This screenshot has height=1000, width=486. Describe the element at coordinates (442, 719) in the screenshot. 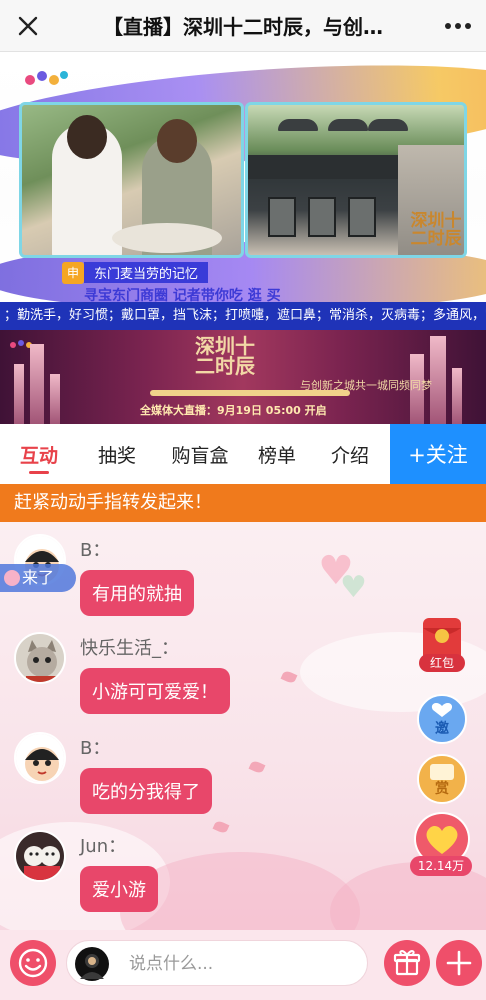

I see `invite-button: 邀` at that location.